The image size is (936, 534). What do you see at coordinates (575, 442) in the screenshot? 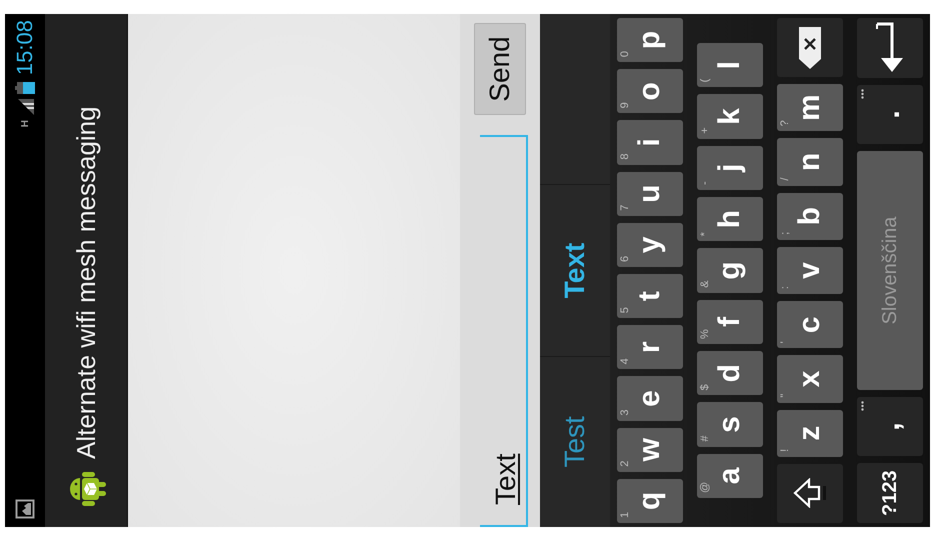
I see `suggestion: Test` at bounding box center [575, 442].